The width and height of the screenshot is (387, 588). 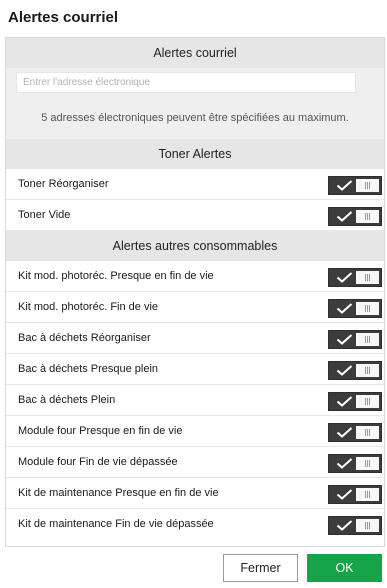 What do you see at coordinates (355, 432) in the screenshot?
I see `toggle-fuser-near-end` at bounding box center [355, 432].